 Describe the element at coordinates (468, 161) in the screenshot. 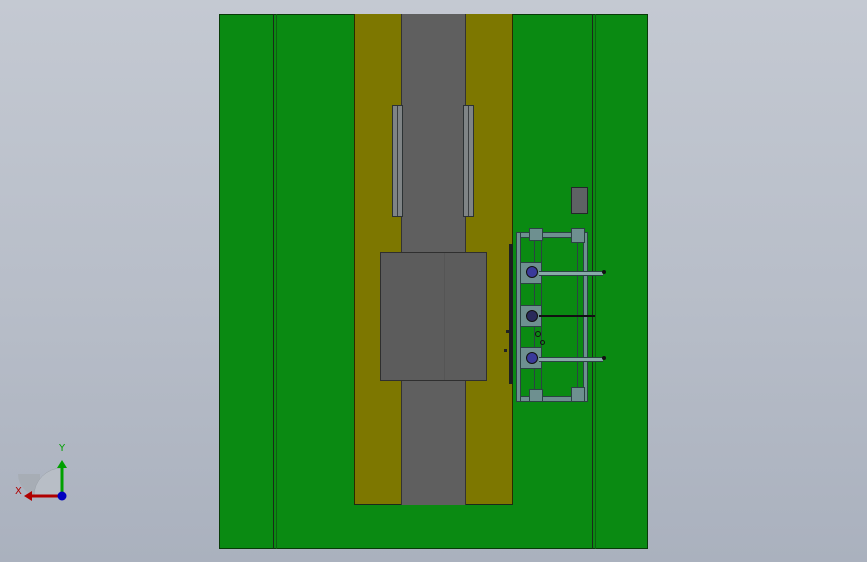

I see `right-guide-bar-line` at that location.